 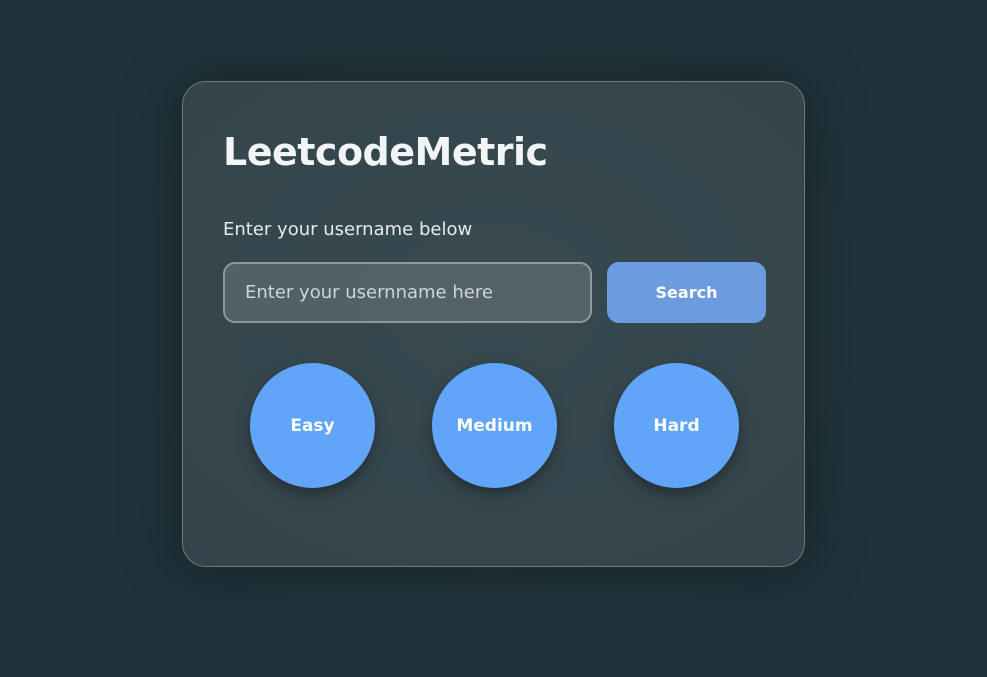 I want to click on username-instruction: Enter your username below, so click(x=348, y=229).